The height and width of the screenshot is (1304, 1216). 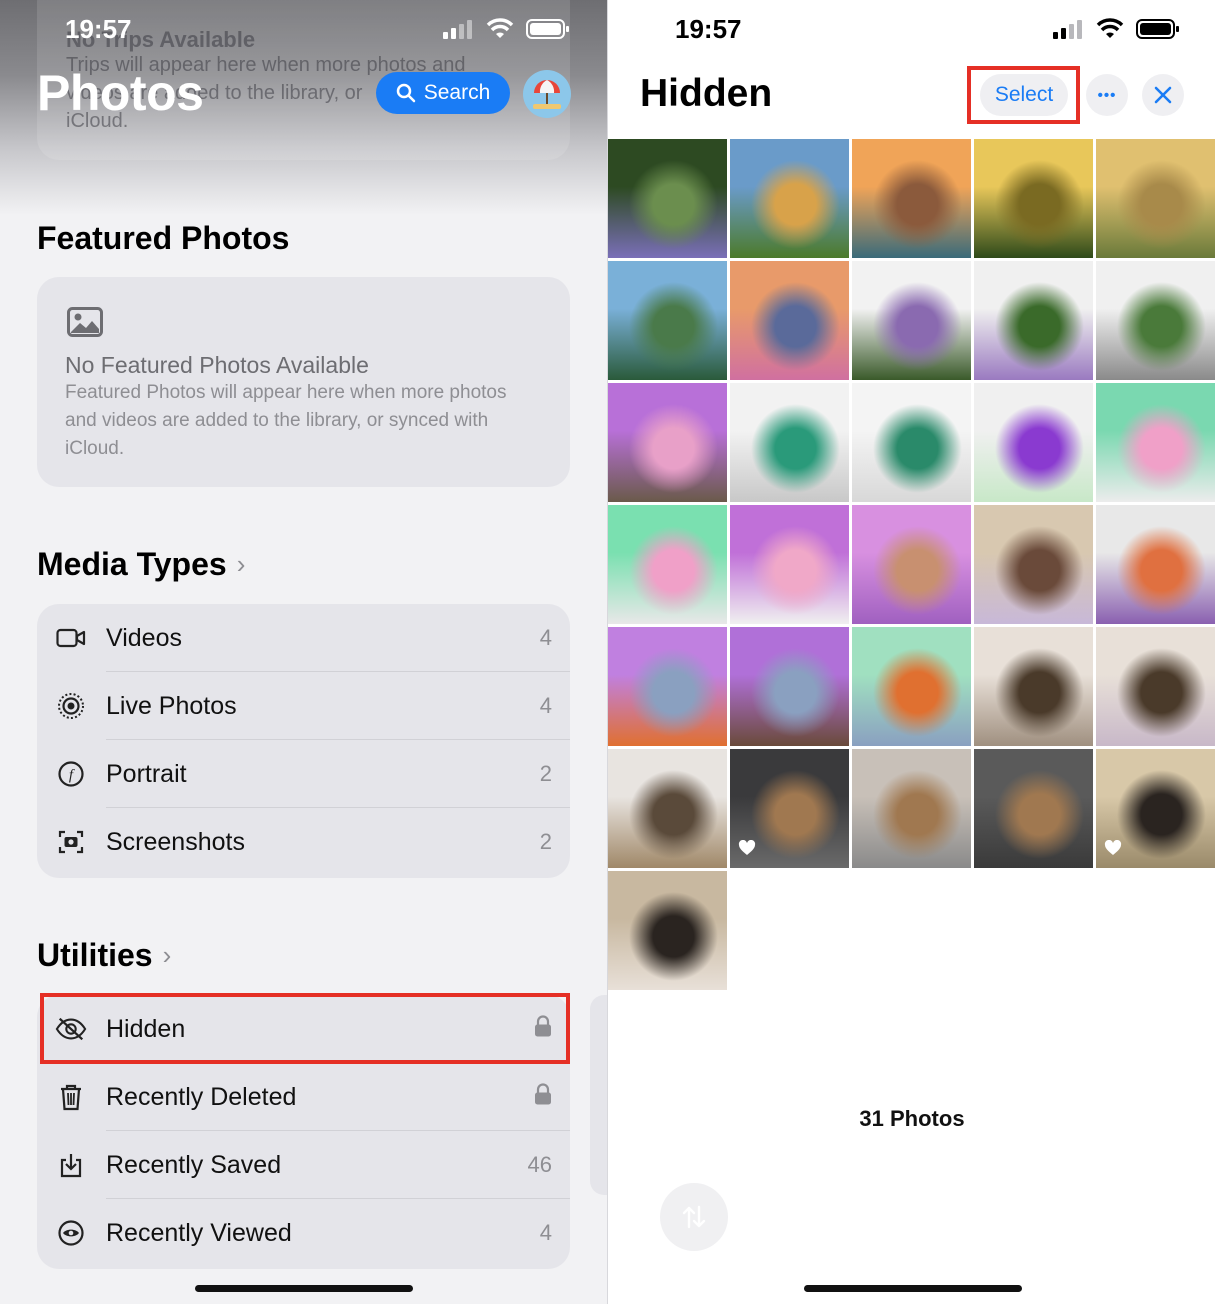 I want to click on row-label: Screenshots, so click(x=175, y=841).